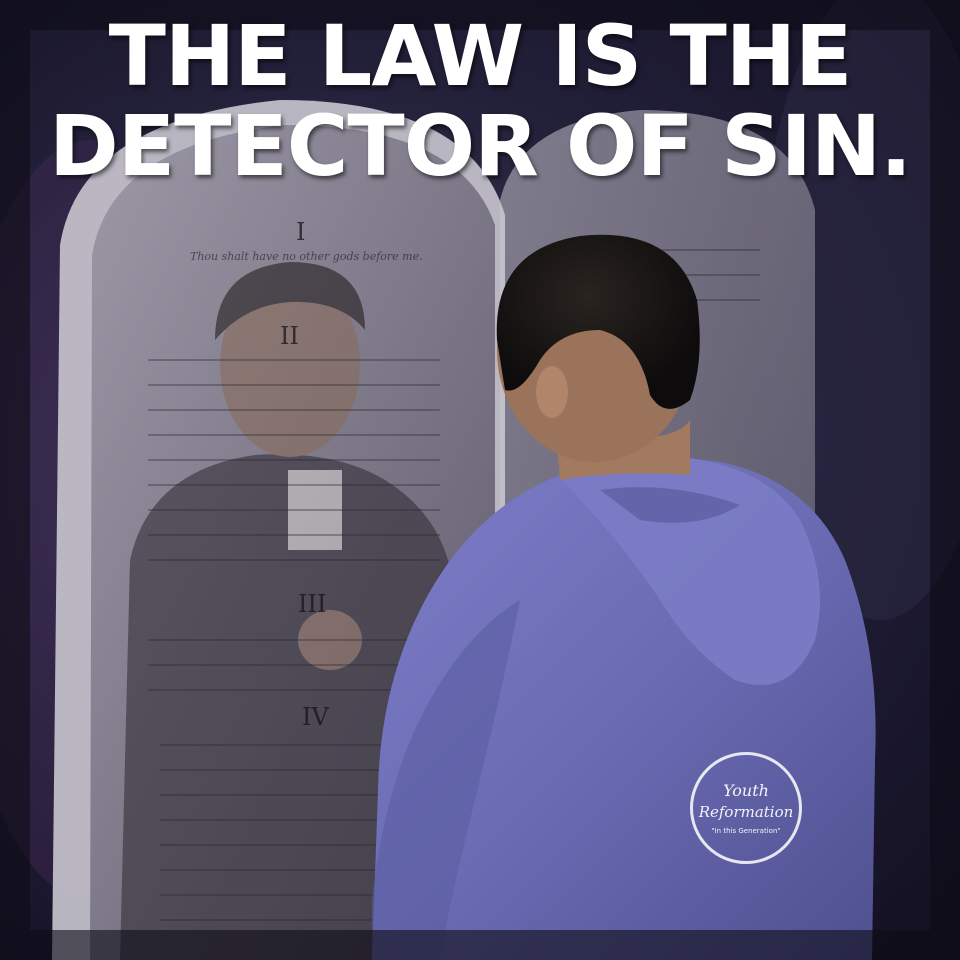  Describe the element at coordinates (289, 336) in the screenshot. I see `tablet-numeral-2: II` at that location.